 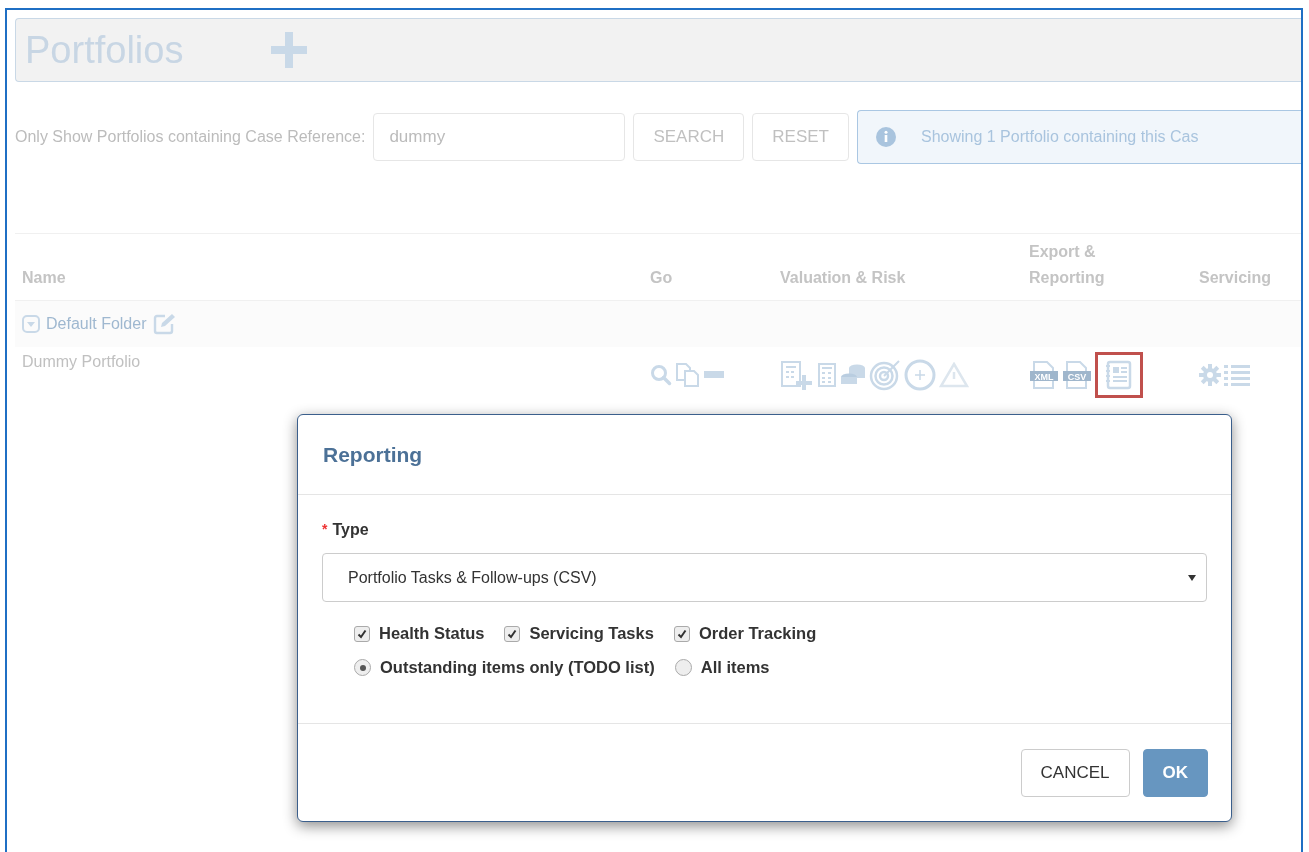 What do you see at coordinates (373, 454) in the screenshot?
I see `dialog-title: Reporting` at bounding box center [373, 454].